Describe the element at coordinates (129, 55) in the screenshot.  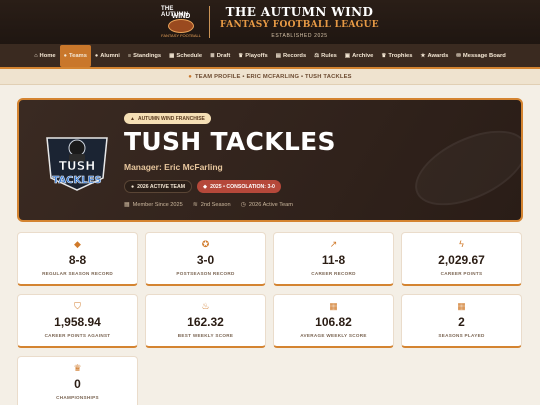
I see `standings-icon: ≡` at that location.